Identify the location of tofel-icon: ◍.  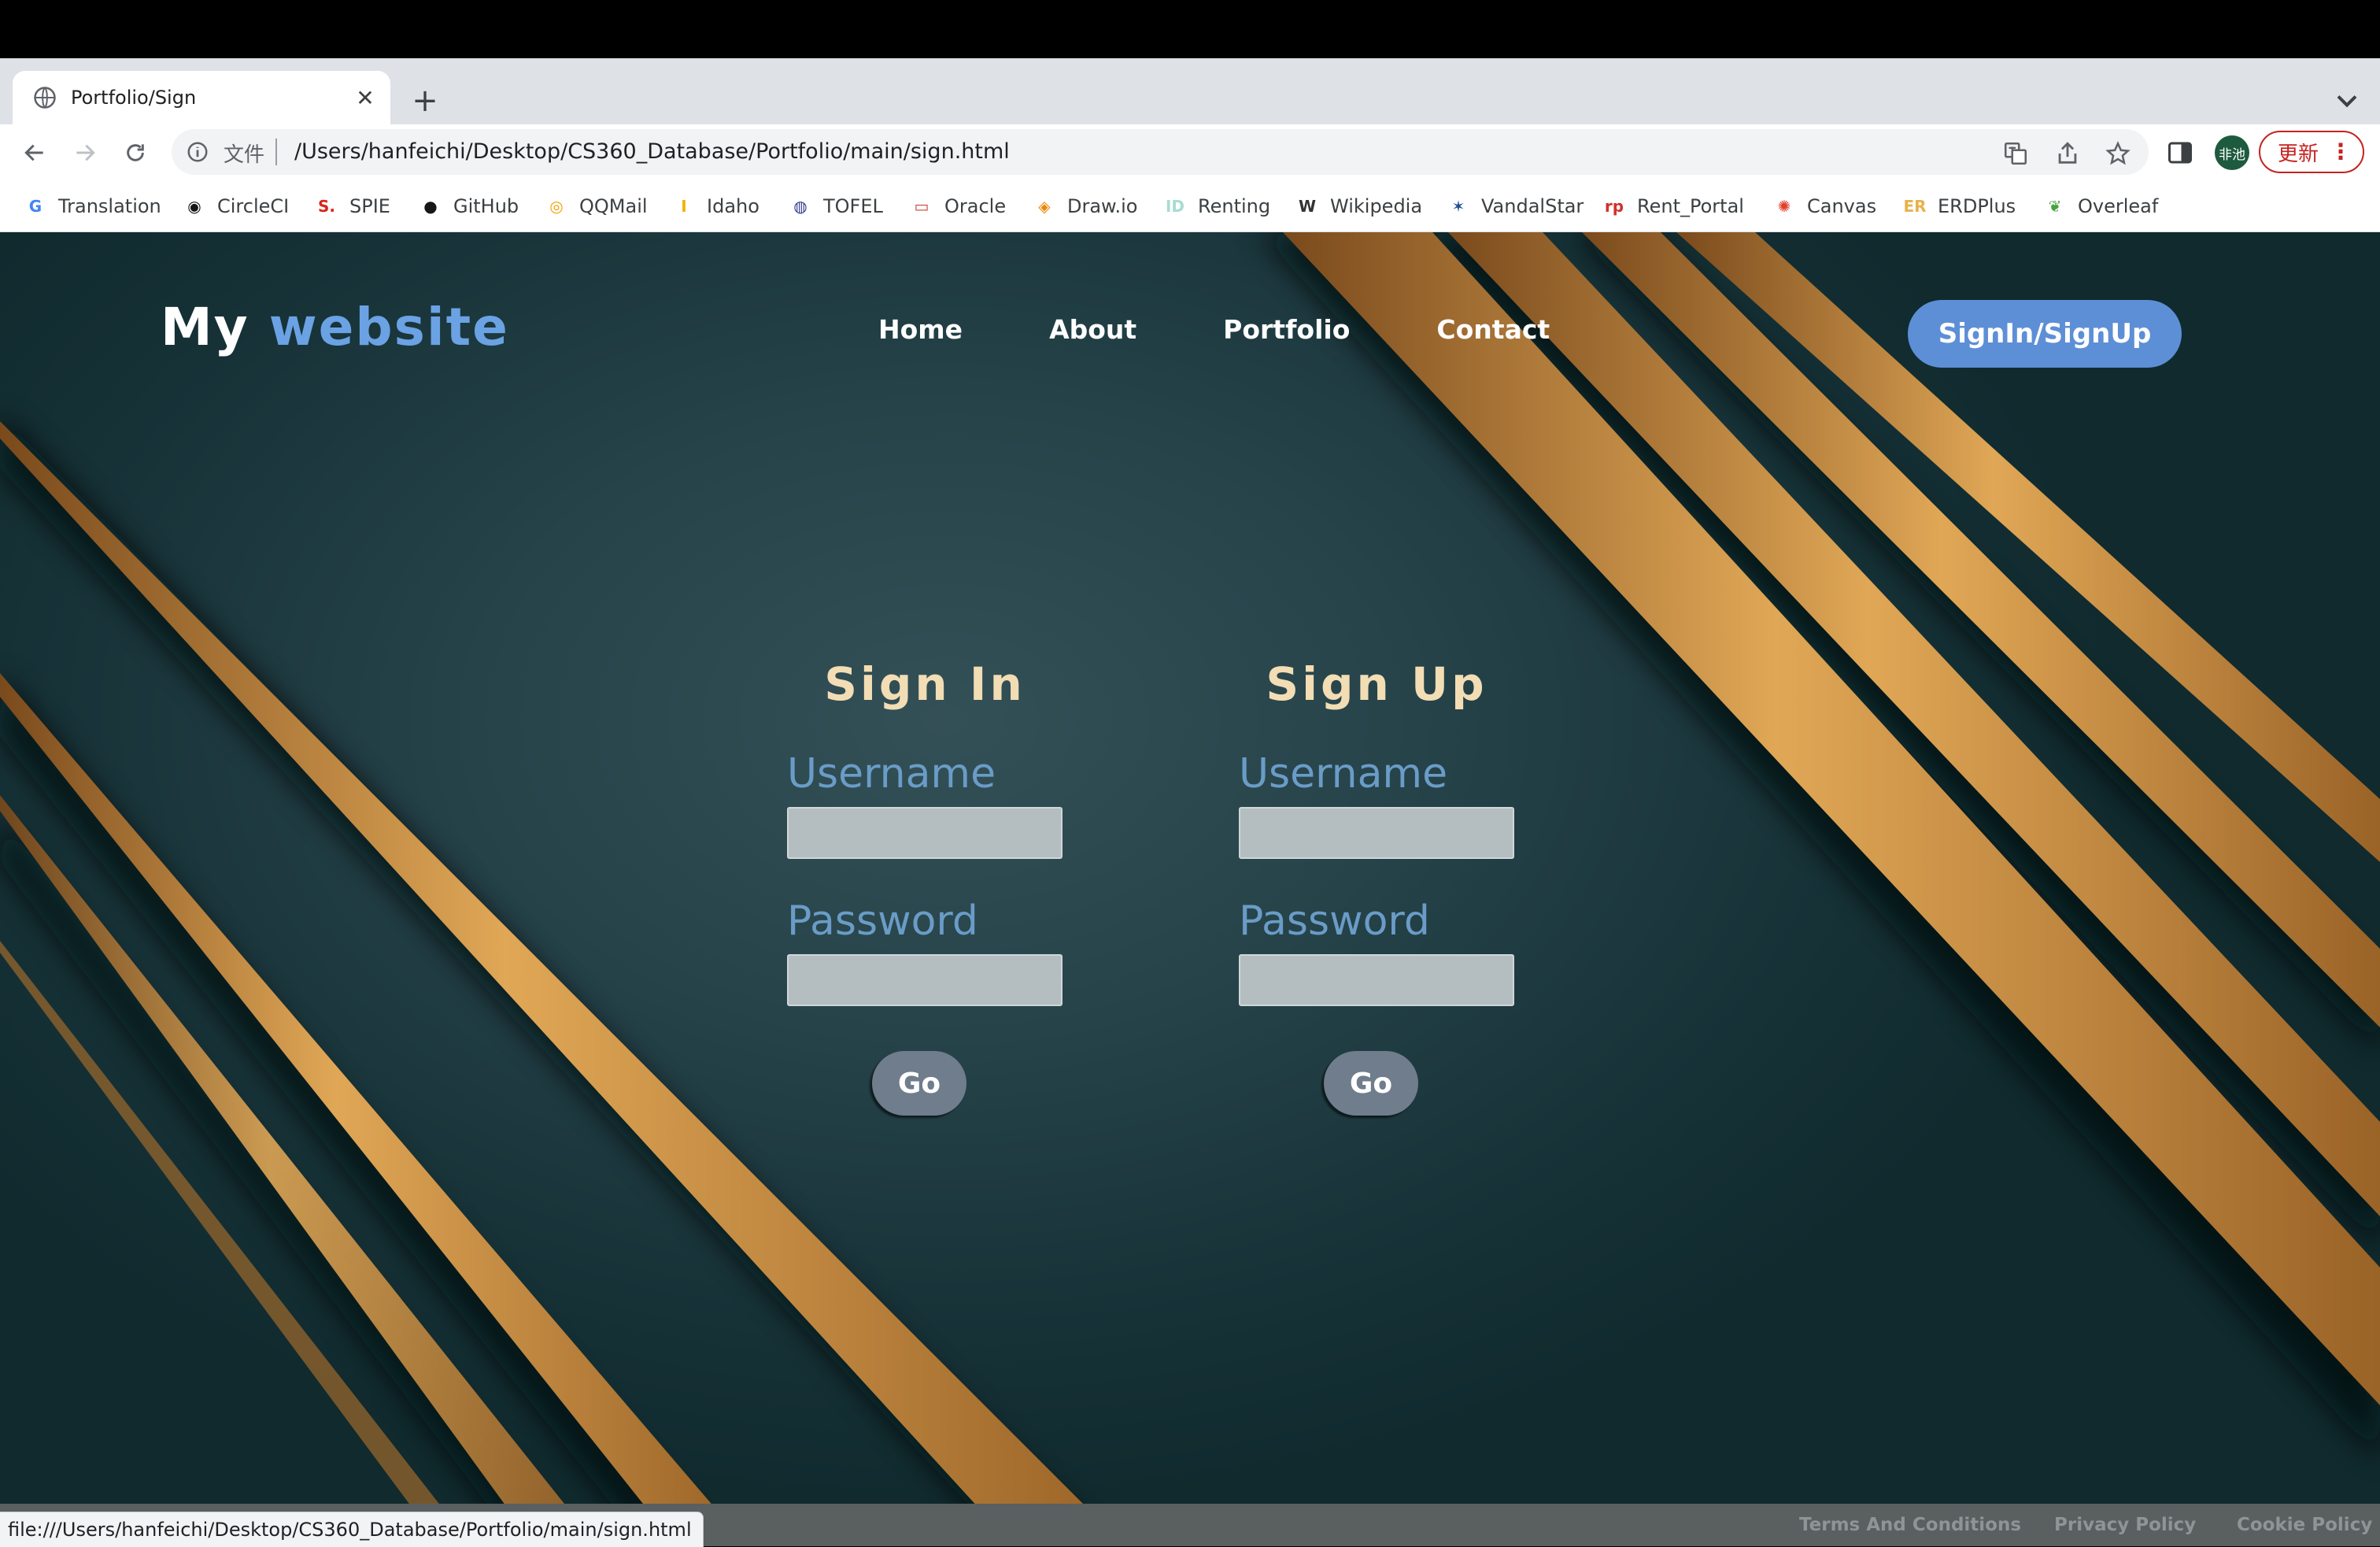
(800, 206).